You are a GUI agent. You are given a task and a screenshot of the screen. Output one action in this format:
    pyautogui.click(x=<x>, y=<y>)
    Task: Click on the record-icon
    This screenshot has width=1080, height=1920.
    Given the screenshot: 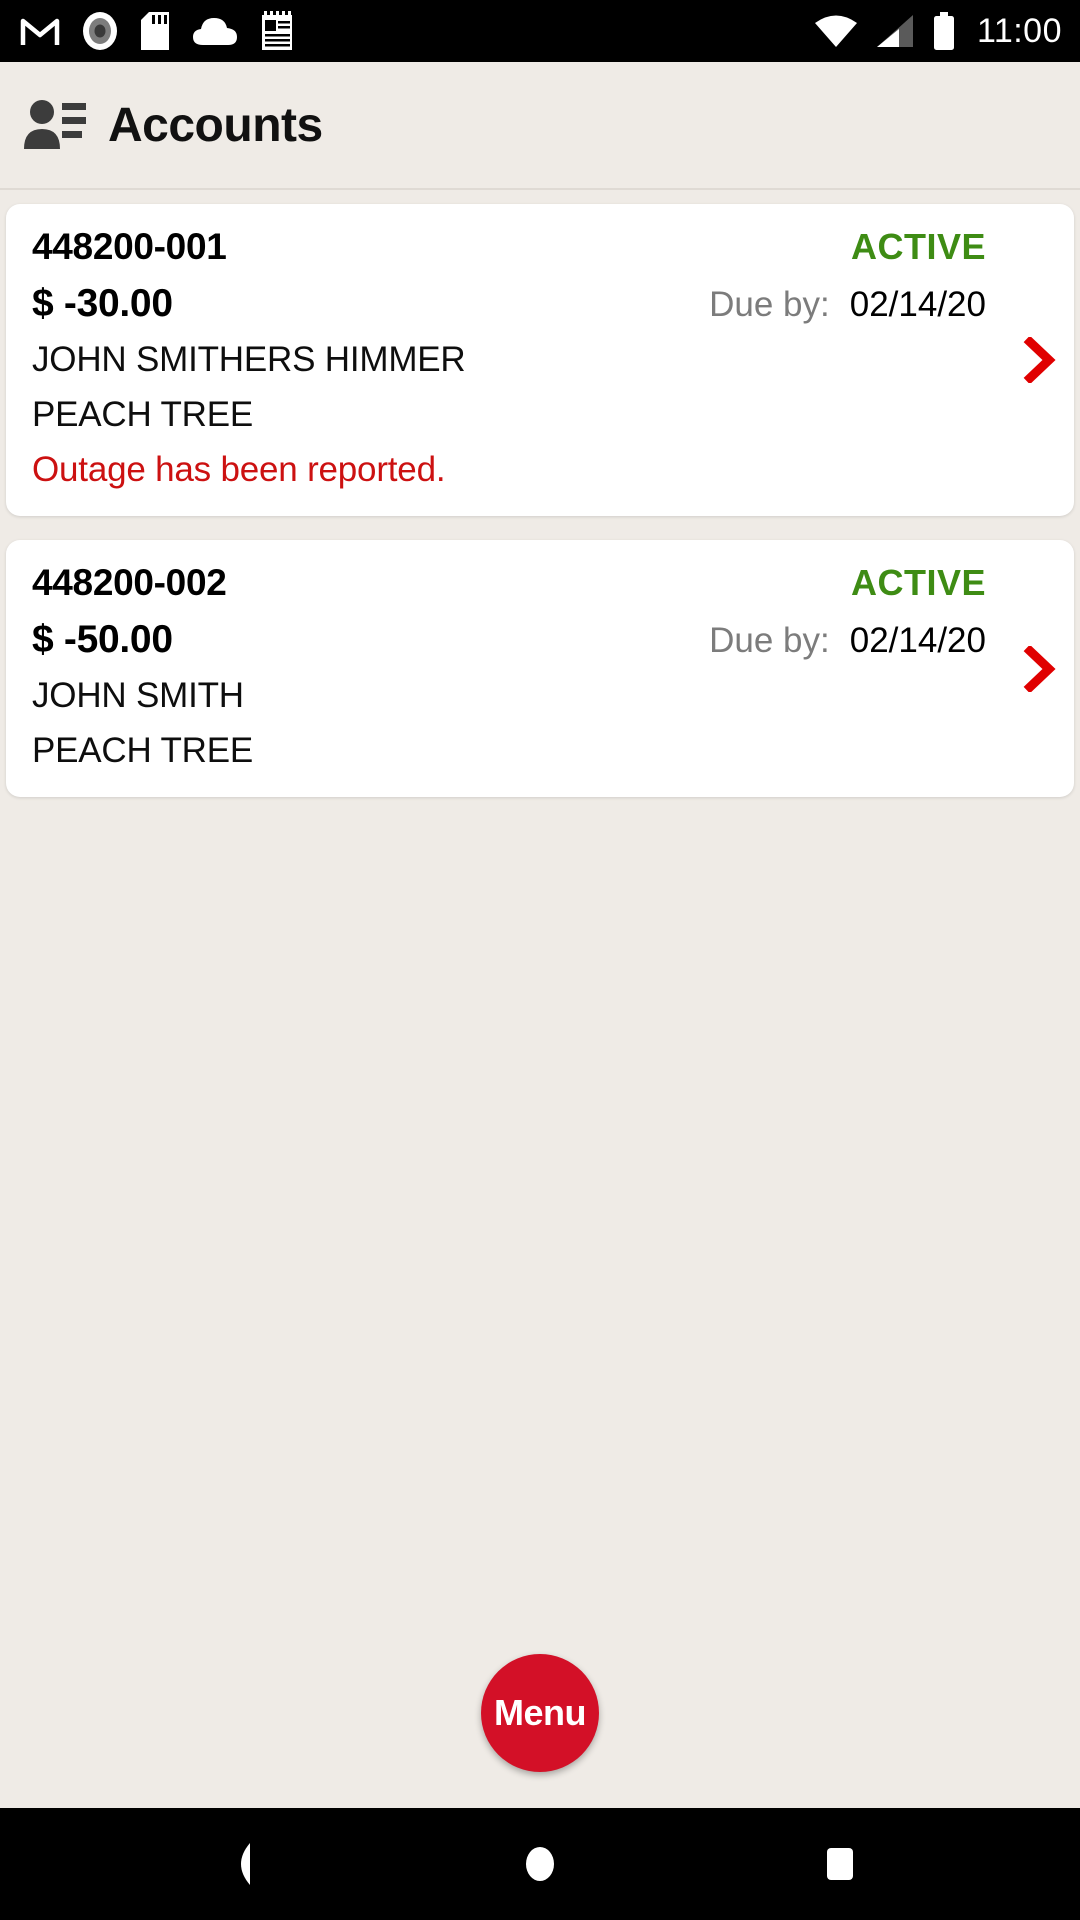 What is the action you would take?
    pyautogui.click(x=100, y=31)
    